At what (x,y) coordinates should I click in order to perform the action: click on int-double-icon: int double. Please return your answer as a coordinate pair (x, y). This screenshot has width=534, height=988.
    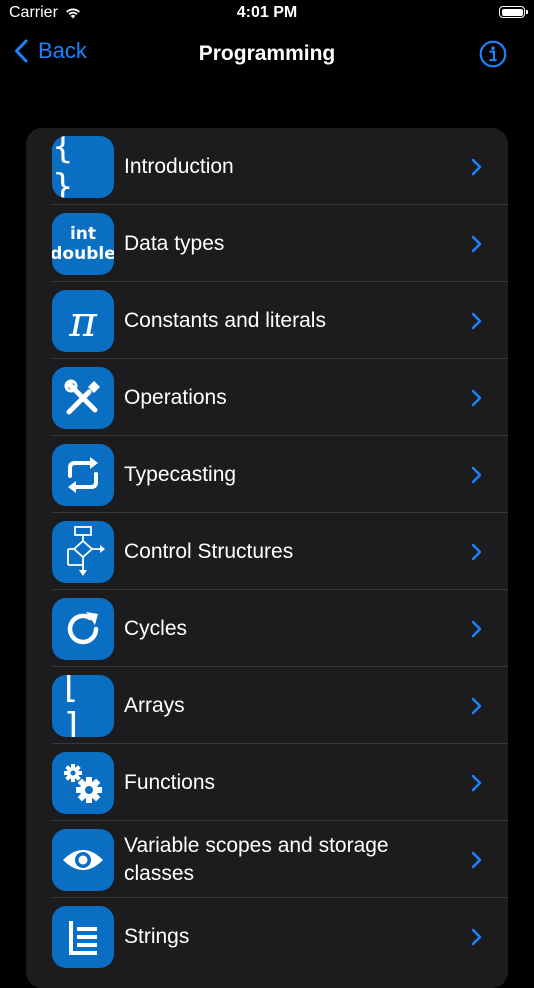
    Looking at the image, I should click on (83, 244).